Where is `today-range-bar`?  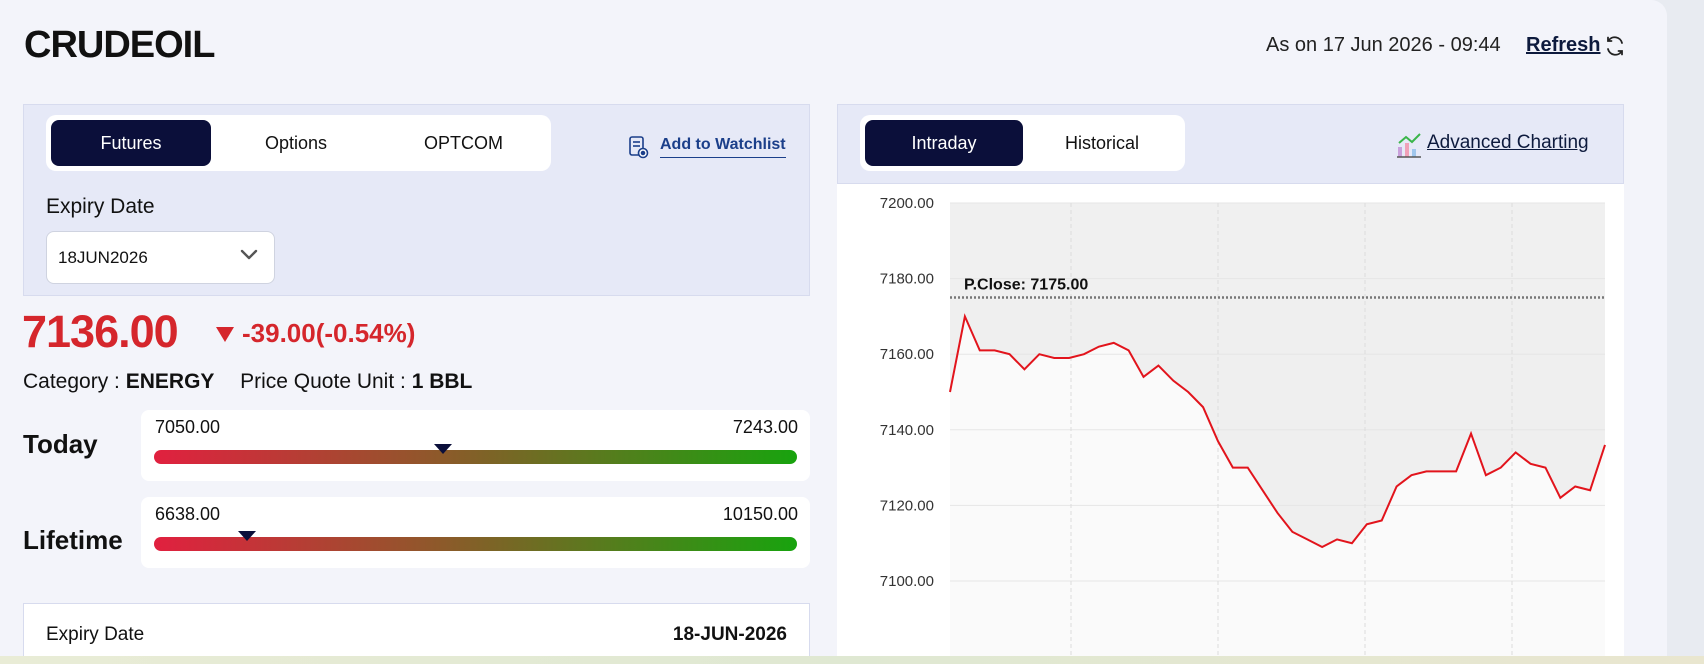 today-range-bar is located at coordinates (475, 457).